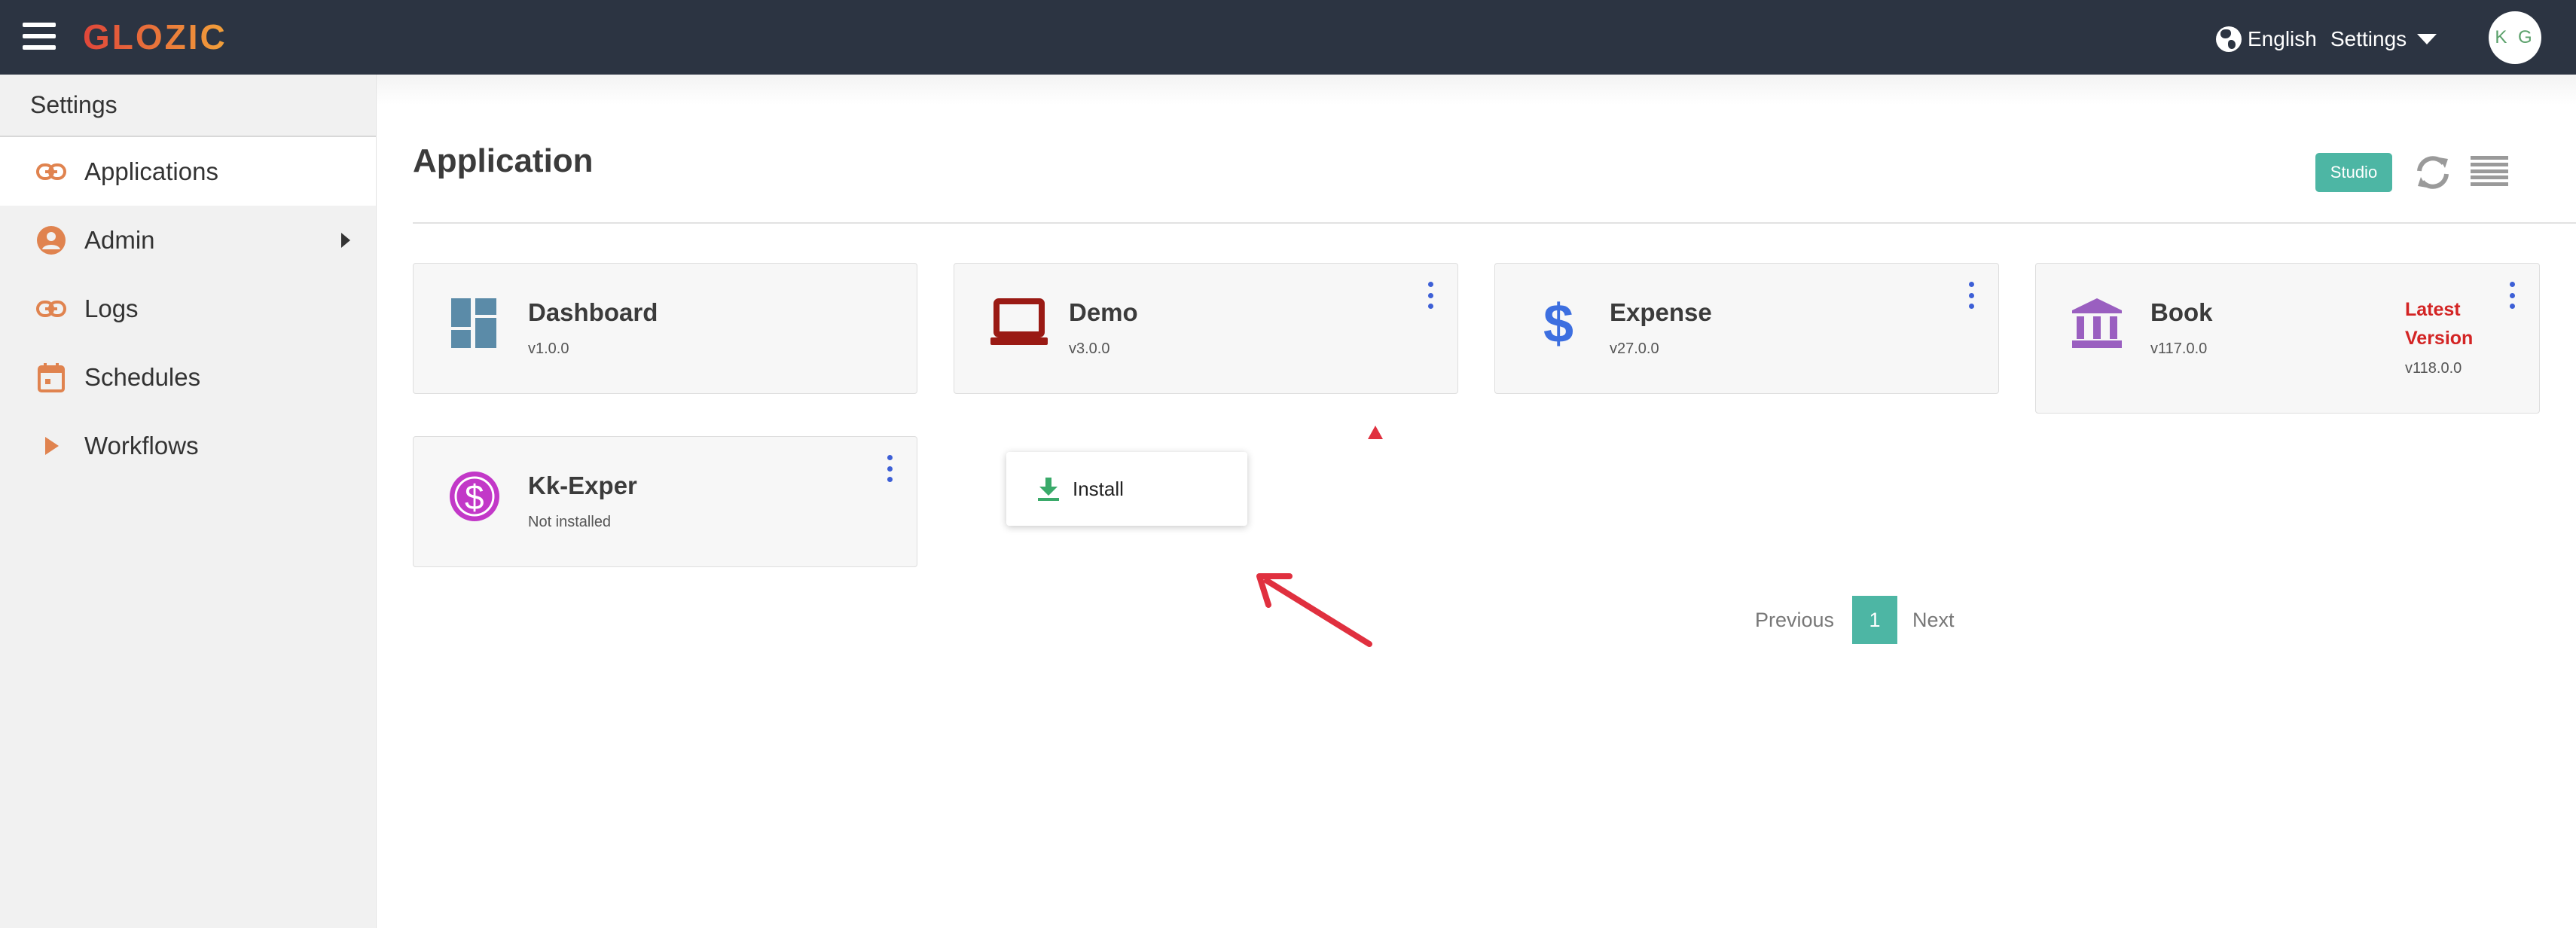 The image size is (2576, 928). Describe the element at coordinates (2287, 339) in the screenshot. I see `app-card-book: Book v117.0.0 Latest Version v118.0.0` at that location.